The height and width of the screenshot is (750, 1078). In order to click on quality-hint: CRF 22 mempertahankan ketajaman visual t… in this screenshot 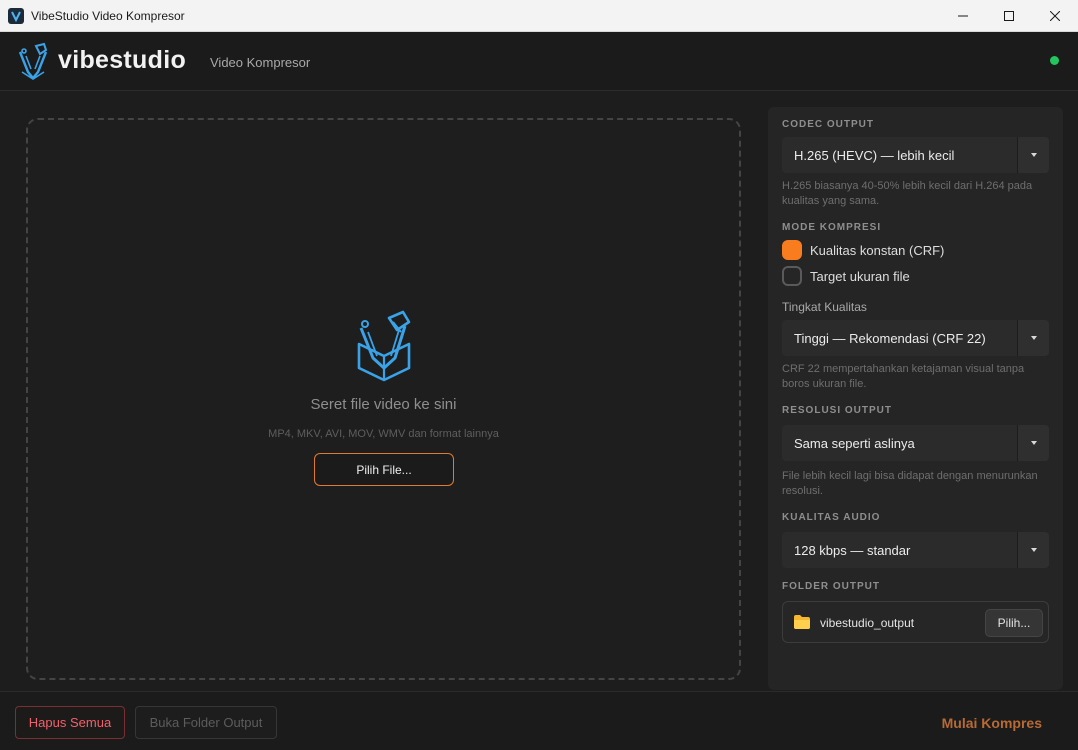, I will do `click(903, 376)`.